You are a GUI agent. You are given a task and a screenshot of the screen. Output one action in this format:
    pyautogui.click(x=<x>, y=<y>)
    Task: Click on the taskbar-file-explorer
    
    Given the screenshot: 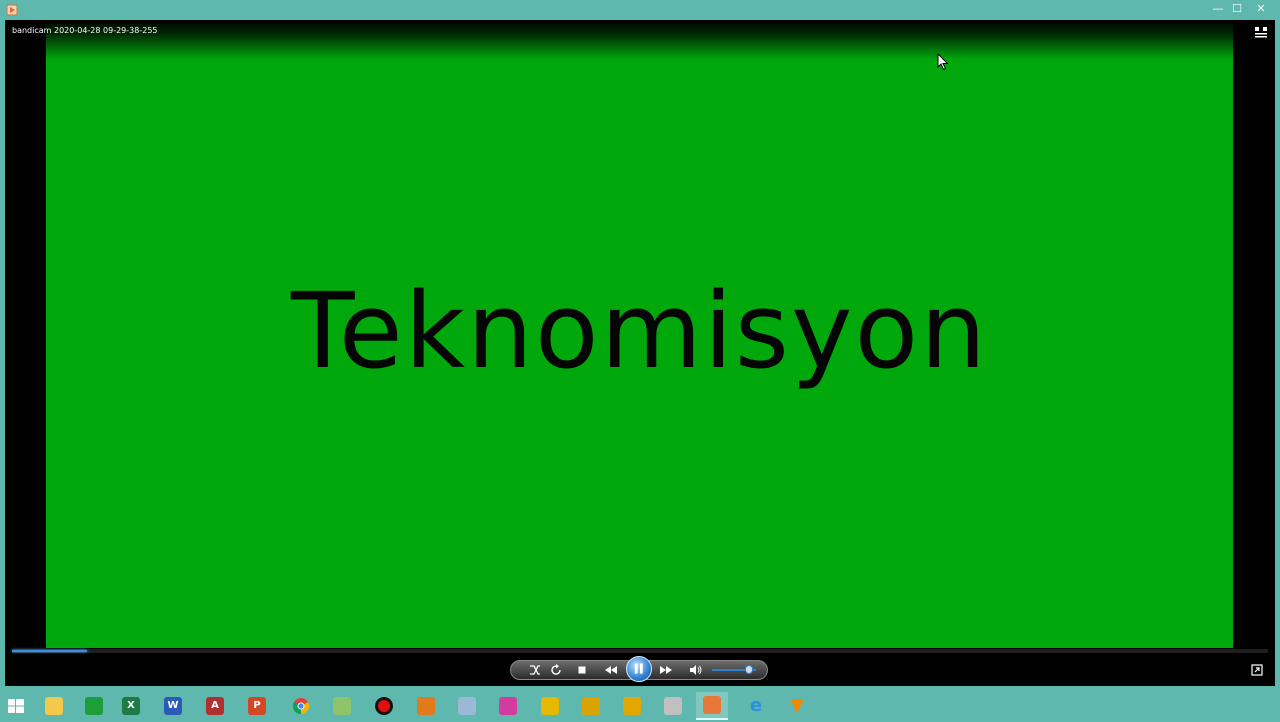 What is the action you would take?
    pyautogui.click(x=54, y=706)
    